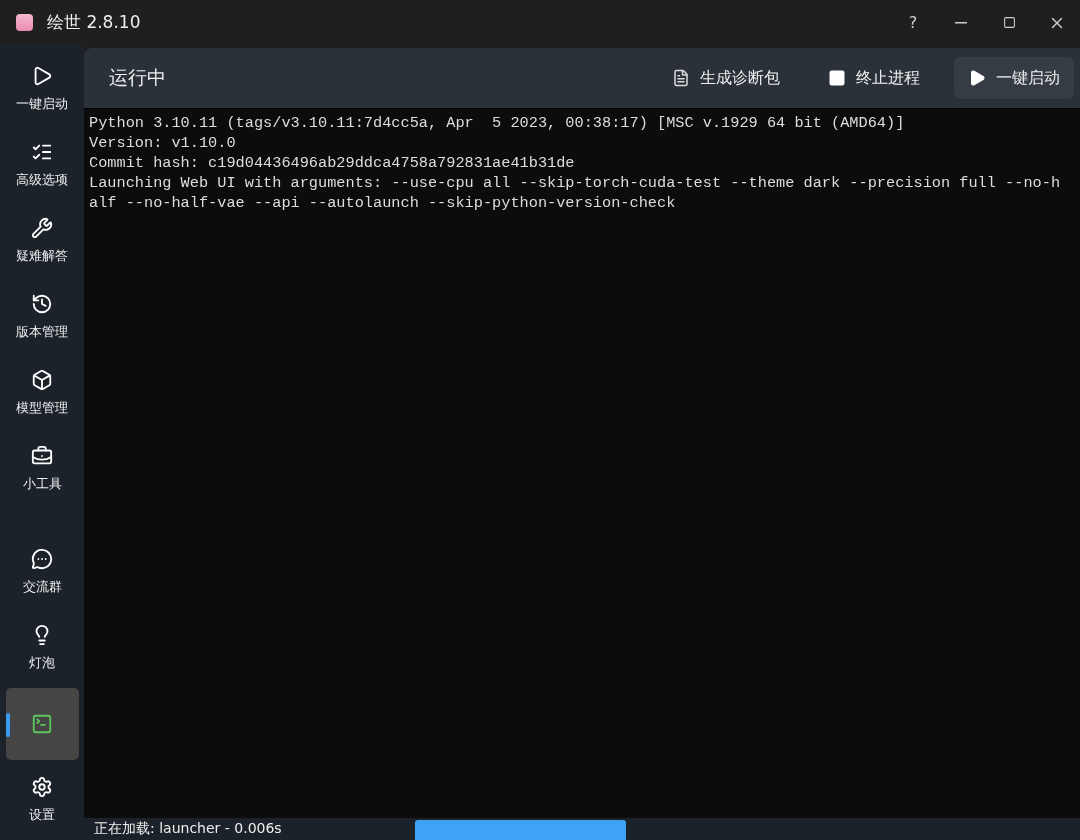 This screenshot has width=1080, height=840. Describe the element at coordinates (42, 104) in the screenshot. I see `nav-label: 一键启动` at that location.